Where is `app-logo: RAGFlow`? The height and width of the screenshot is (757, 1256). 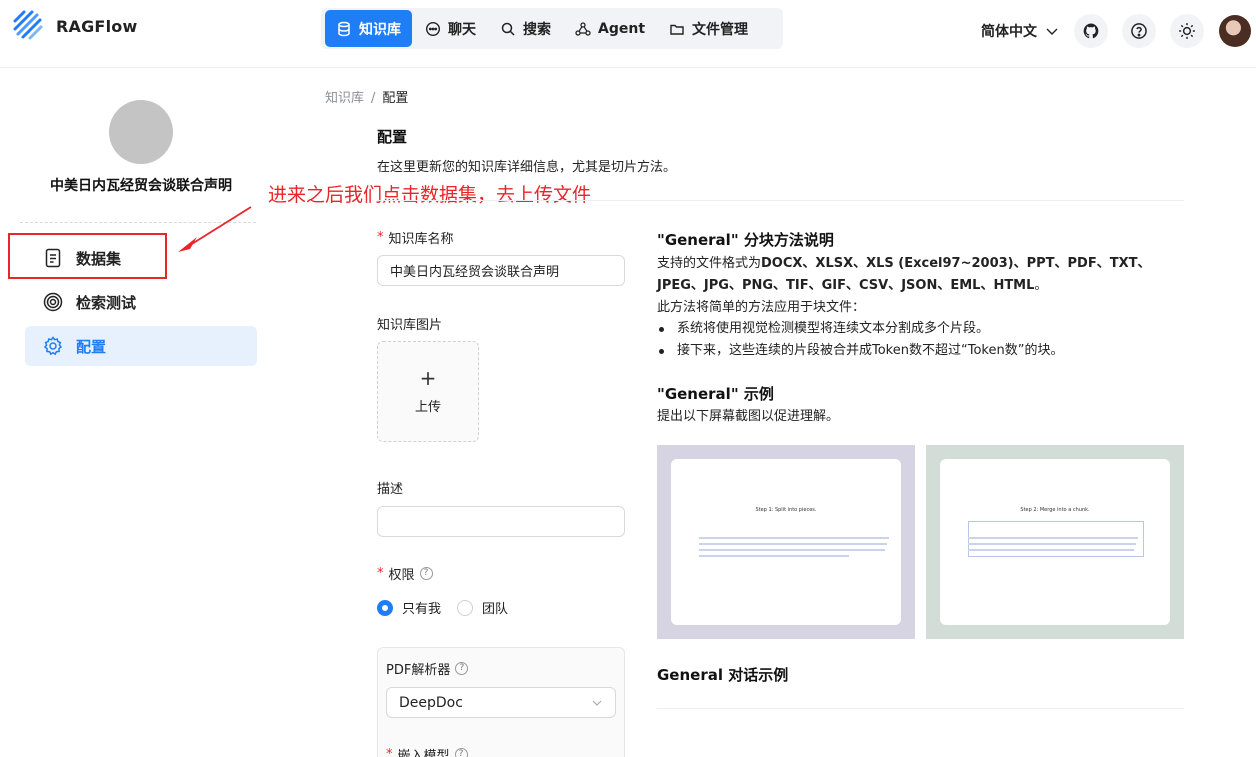 app-logo: RAGFlow is located at coordinates (74, 26).